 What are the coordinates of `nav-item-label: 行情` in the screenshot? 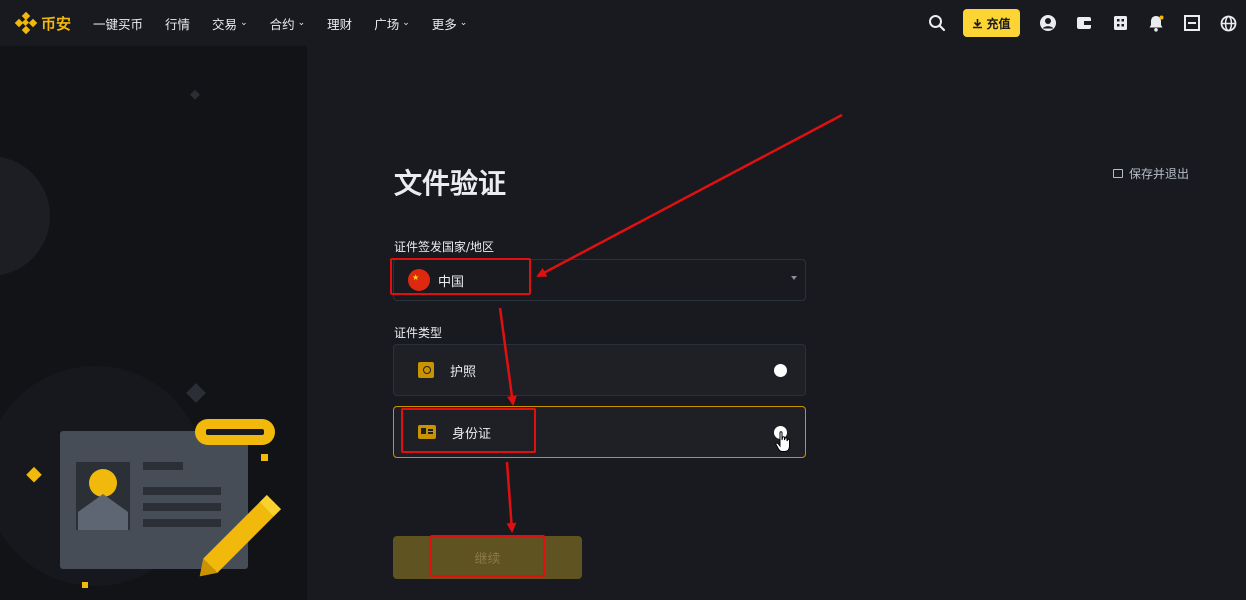 It's located at (178, 24).